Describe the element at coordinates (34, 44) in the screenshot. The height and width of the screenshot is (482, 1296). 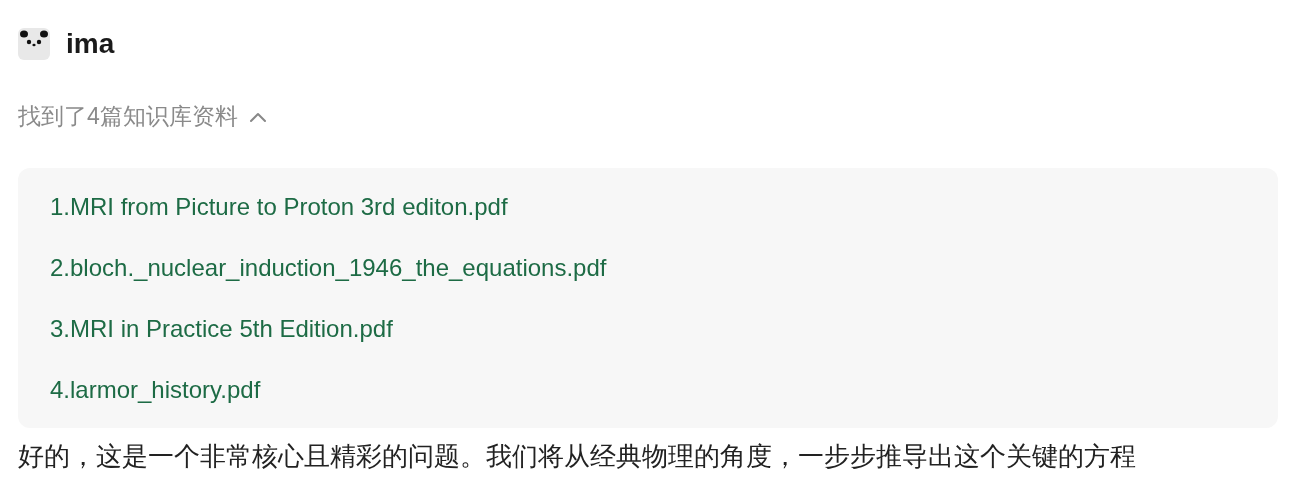
I see `panda-icon` at that location.